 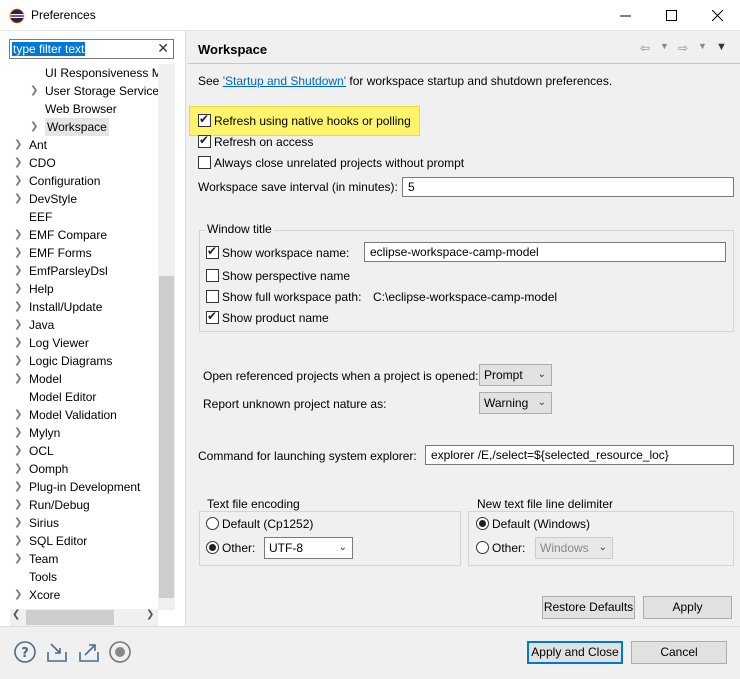 What do you see at coordinates (233, 49) in the screenshot?
I see `page-title: Workspace` at bounding box center [233, 49].